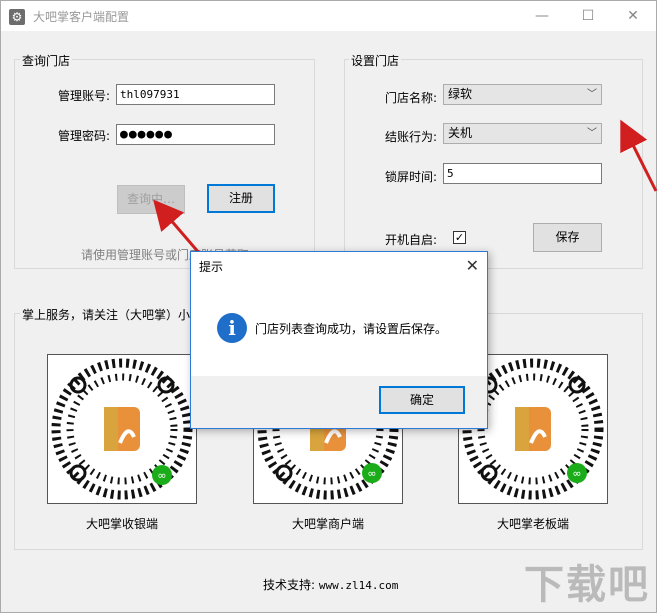 The height and width of the screenshot is (613, 657). I want to click on autostart-label: 开机自启:, so click(411, 240).